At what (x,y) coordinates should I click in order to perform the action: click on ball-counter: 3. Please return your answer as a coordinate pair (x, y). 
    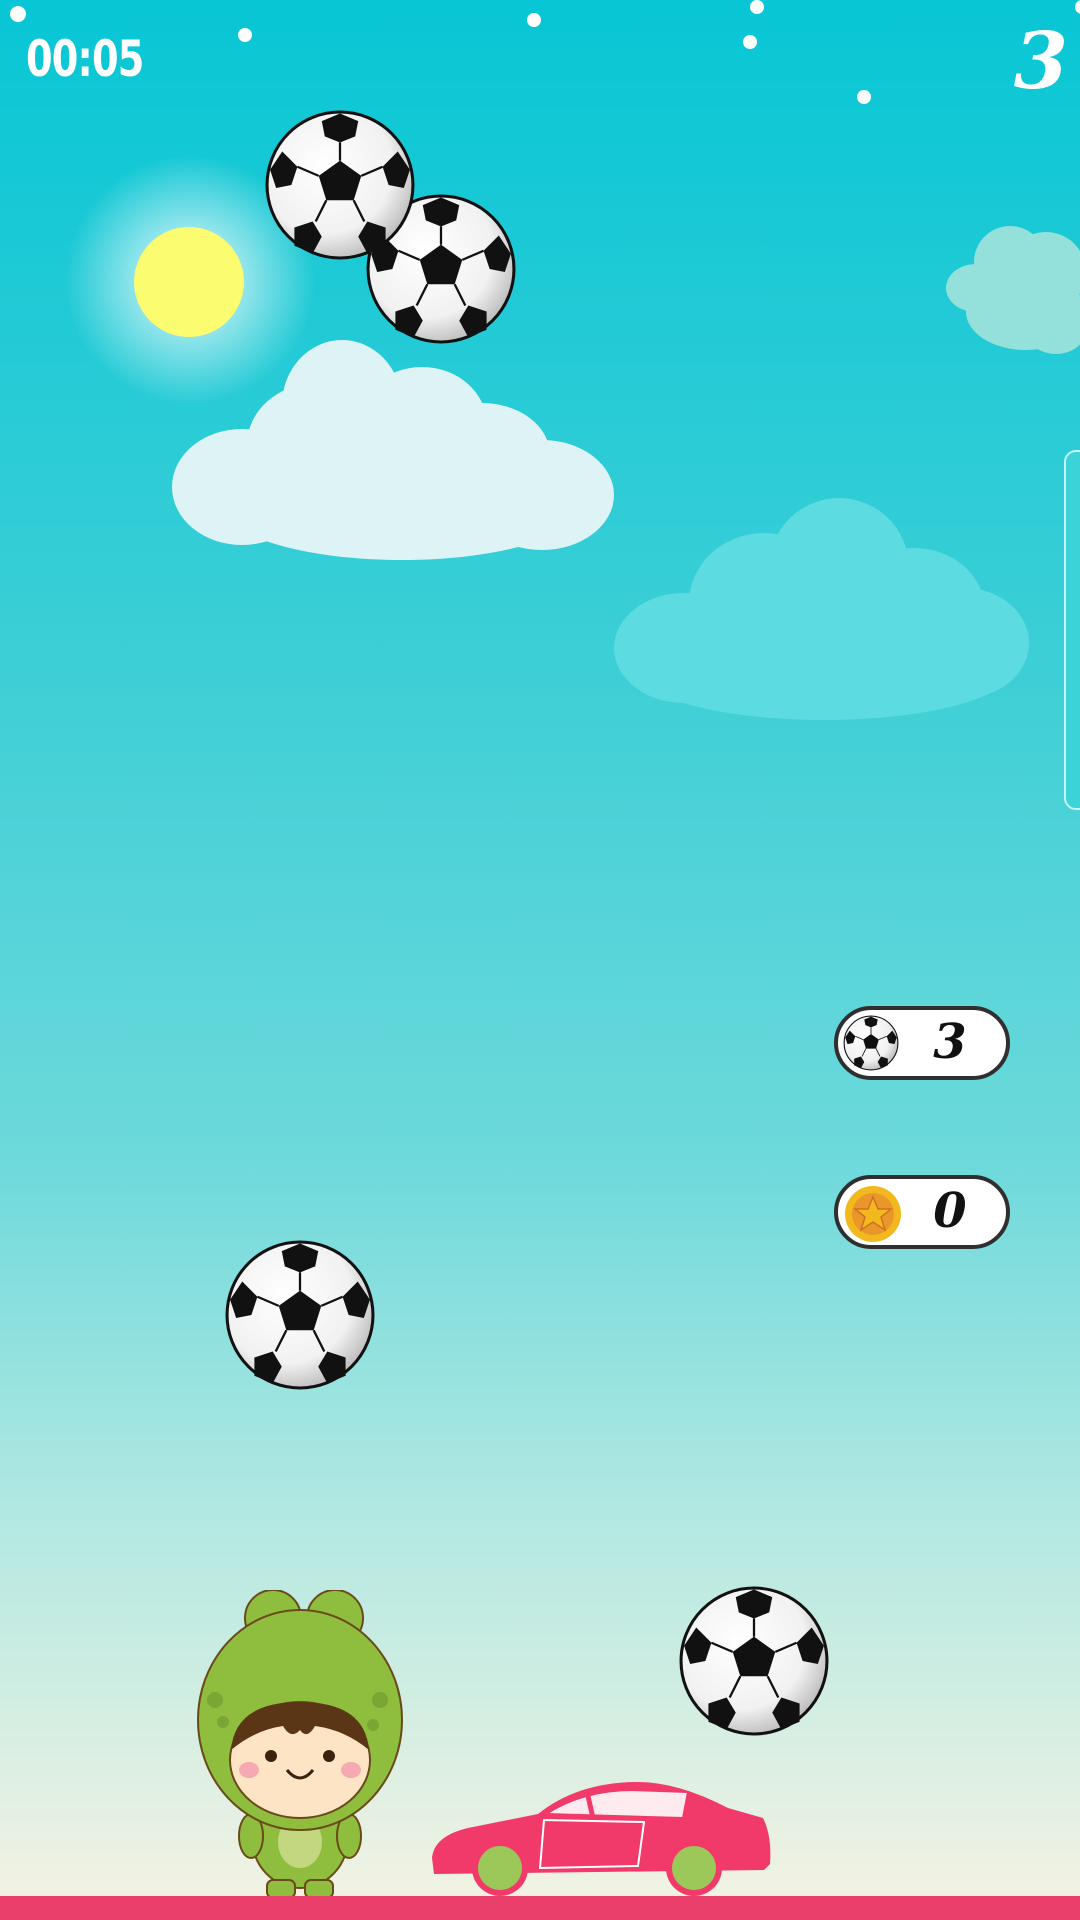
    Looking at the image, I should click on (922, 1043).